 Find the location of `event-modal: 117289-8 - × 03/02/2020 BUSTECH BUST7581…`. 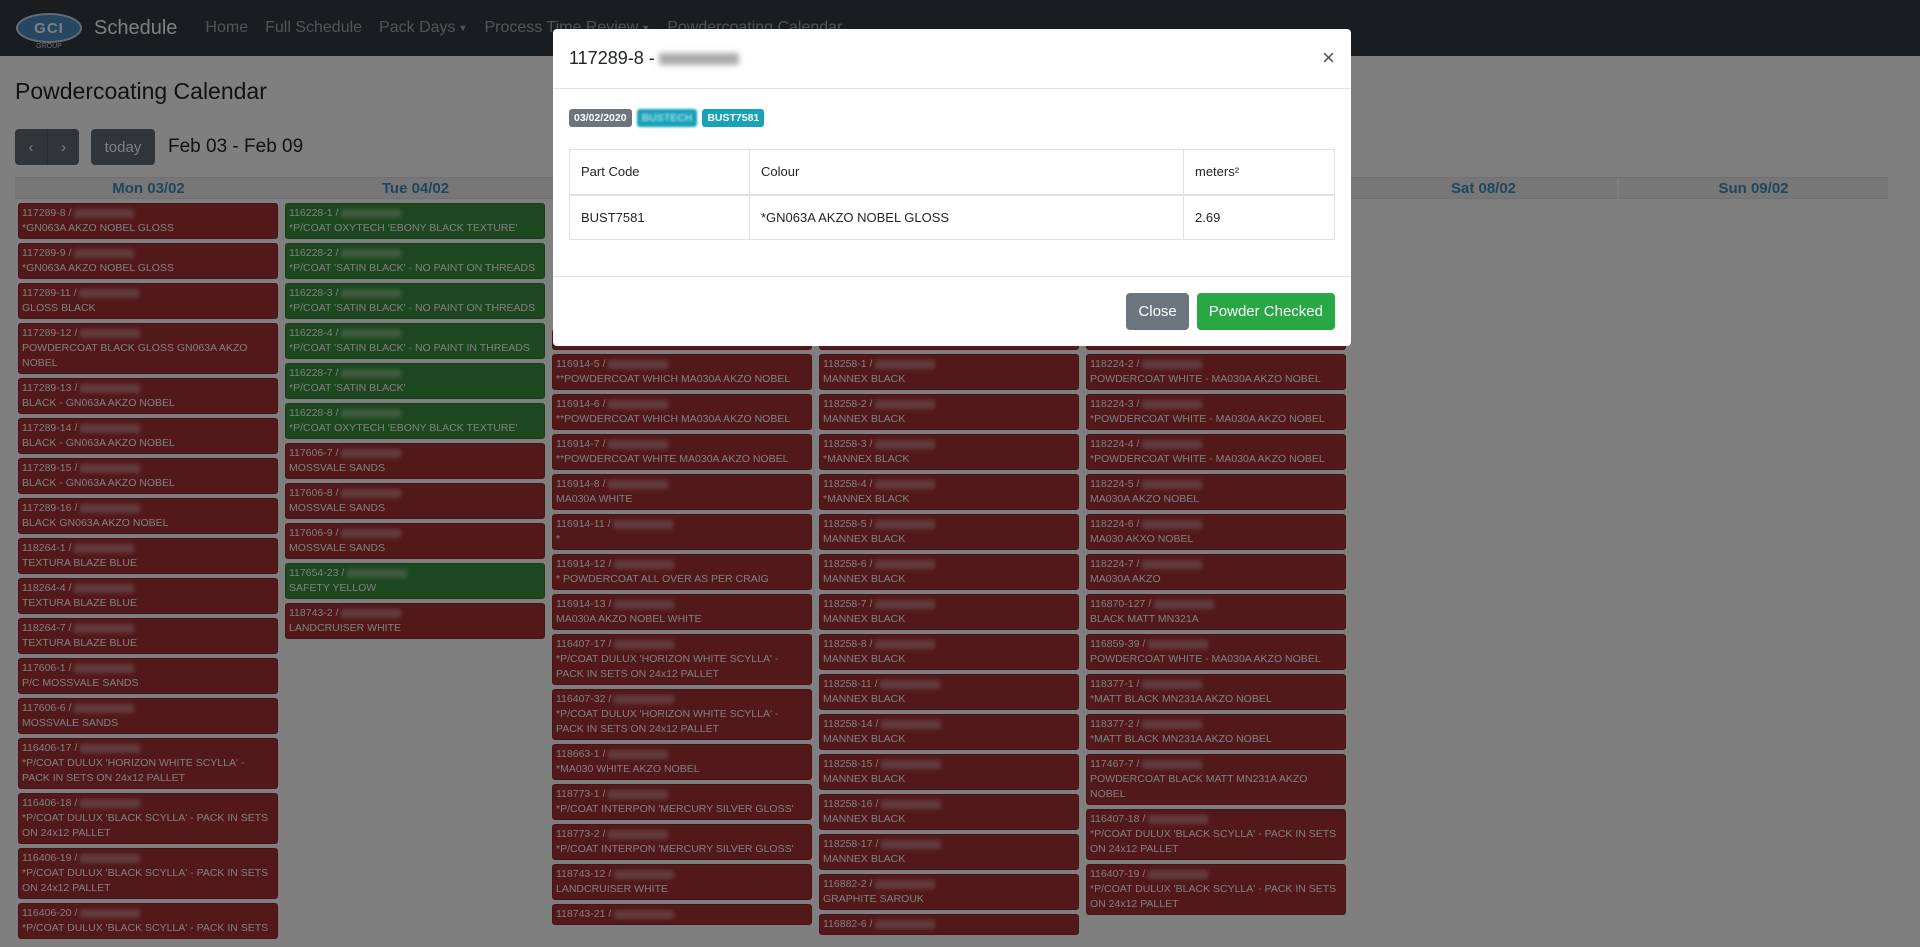

event-modal: 117289-8 - × 03/02/2020 BUSTECH BUST7581… is located at coordinates (952, 187).